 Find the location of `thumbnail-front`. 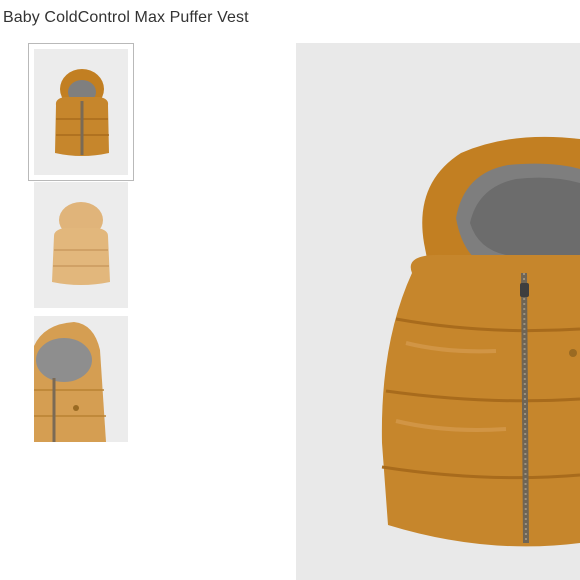

thumbnail-front is located at coordinates (81, 112).